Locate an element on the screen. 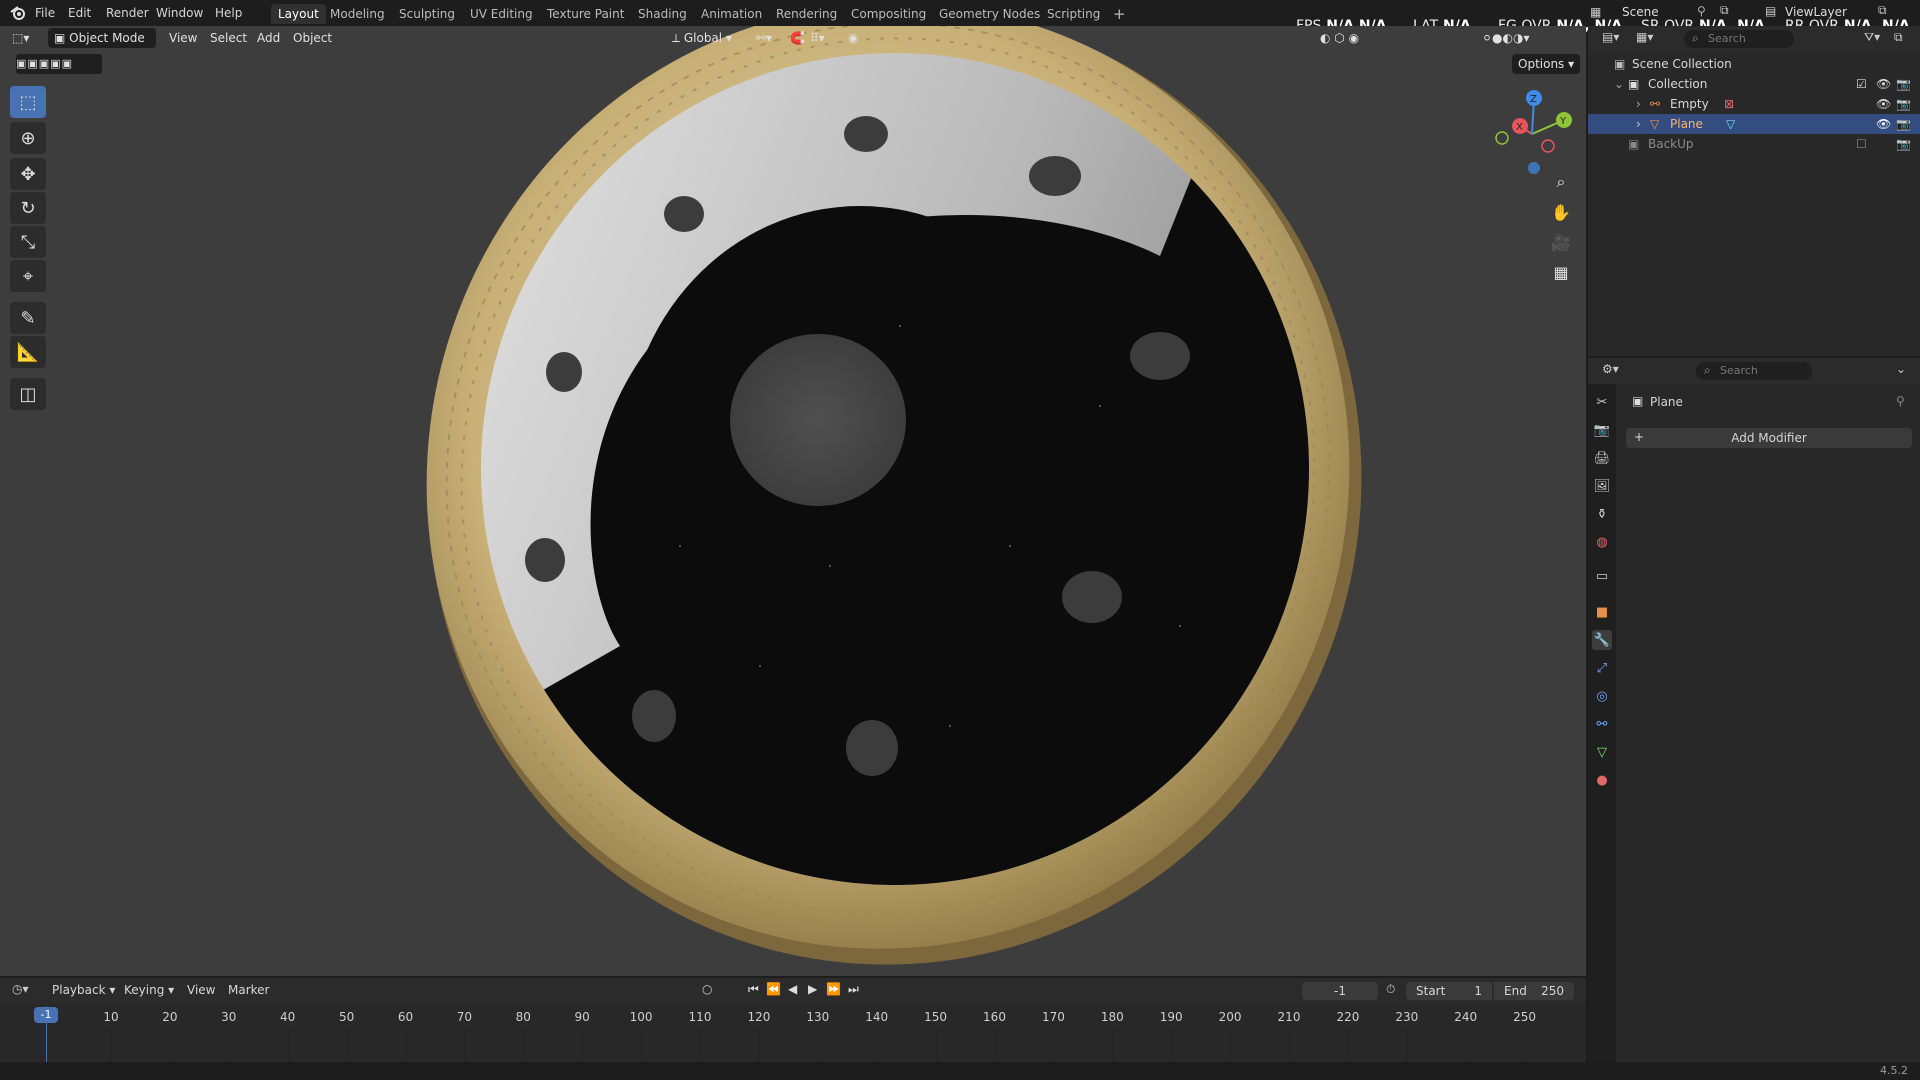  tab-rendering: Rendering is located at coordinates (806, 14).